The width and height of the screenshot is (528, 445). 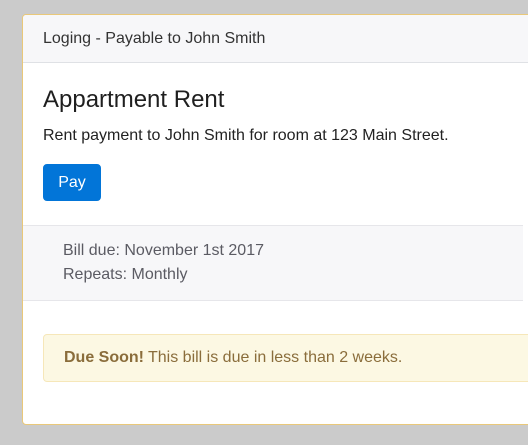 What do you see at coordinates (275, 357) in the screenshot?
I see `alert-text: This bill is due in less than 2 weeks.` at bounding box center [275, 357].